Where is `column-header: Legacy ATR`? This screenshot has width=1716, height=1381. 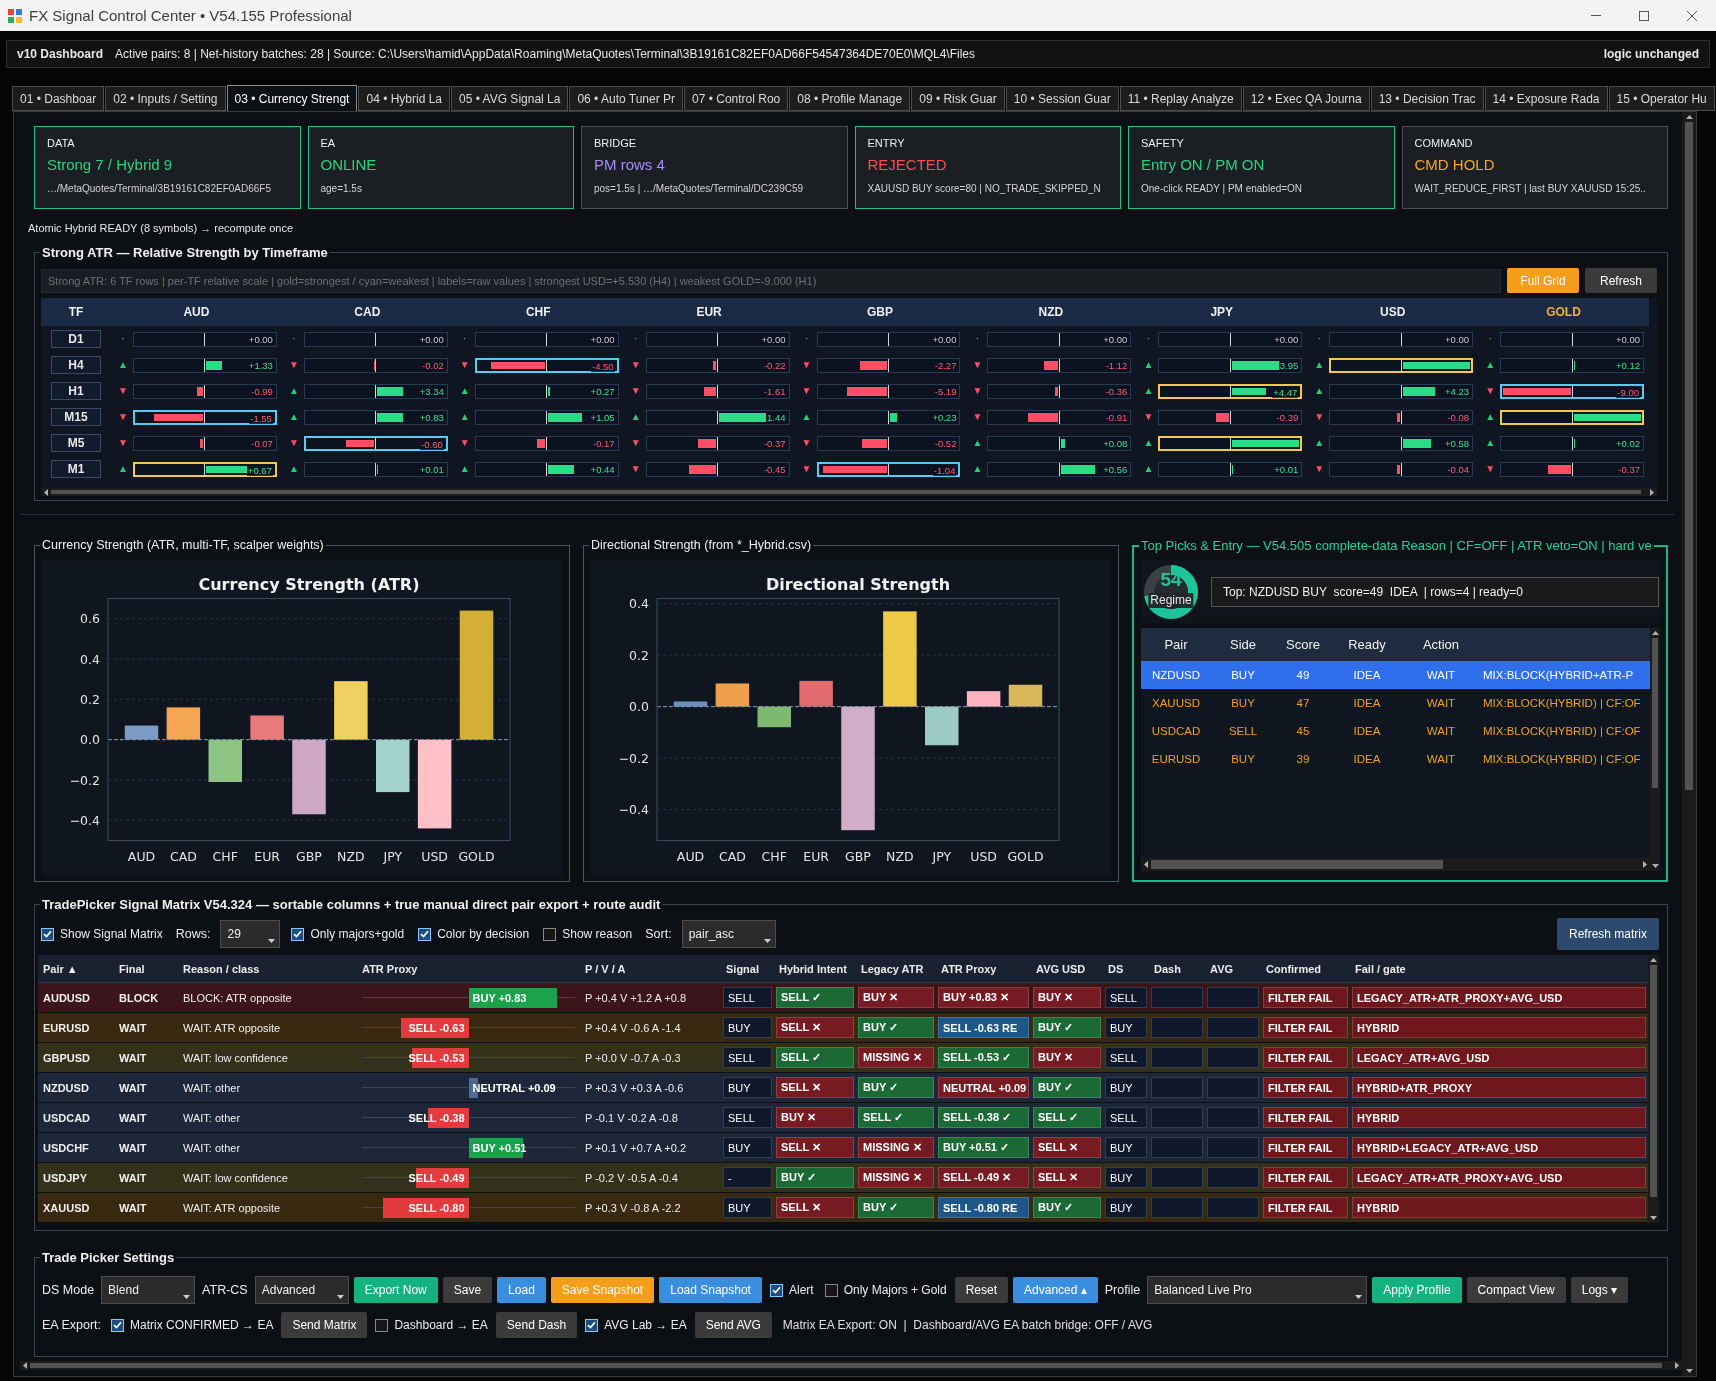 column-header: Legacy ATR is located at coordinates (896, 968).